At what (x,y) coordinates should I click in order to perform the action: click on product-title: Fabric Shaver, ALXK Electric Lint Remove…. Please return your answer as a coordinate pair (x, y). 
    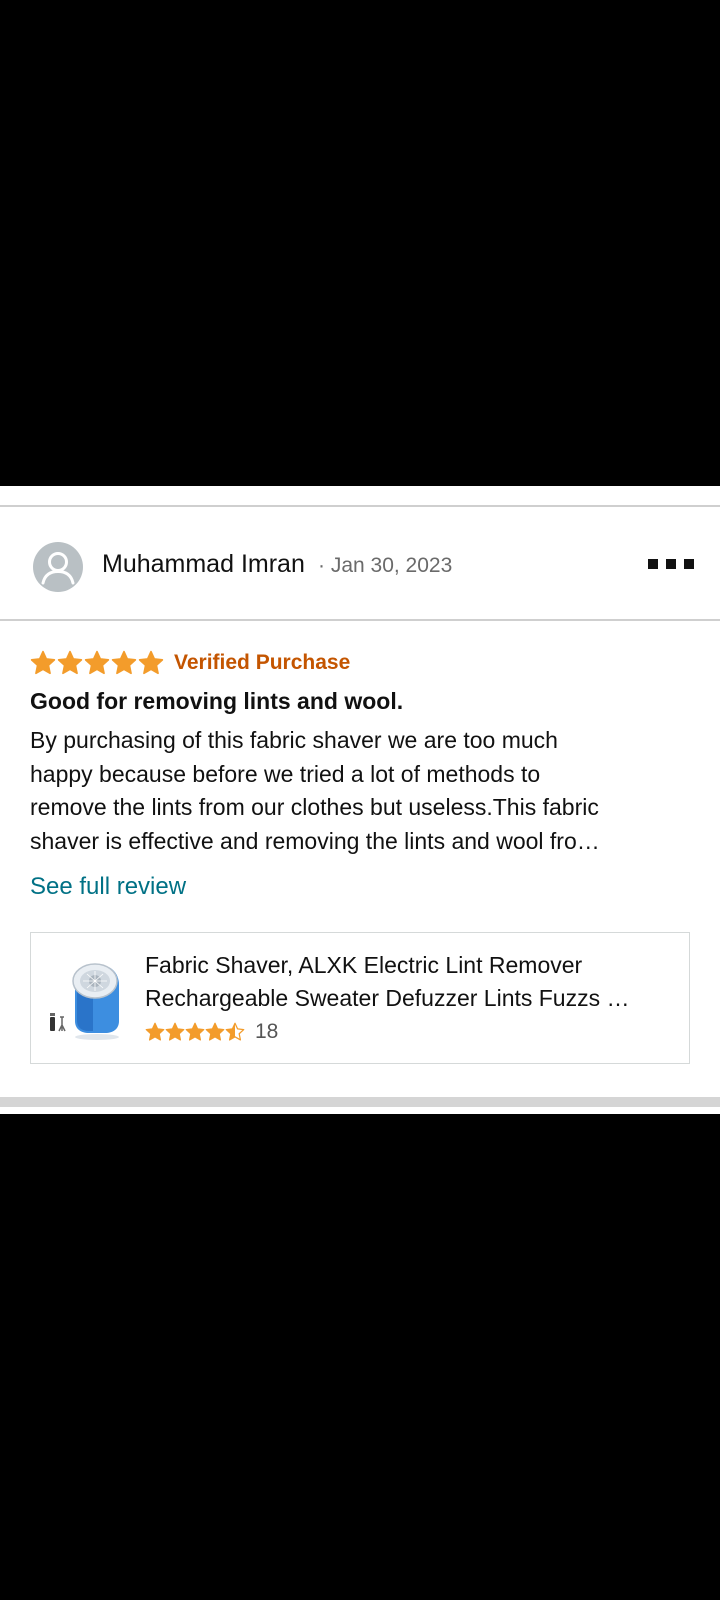
    Looking at the image, I should click on (411, 982).